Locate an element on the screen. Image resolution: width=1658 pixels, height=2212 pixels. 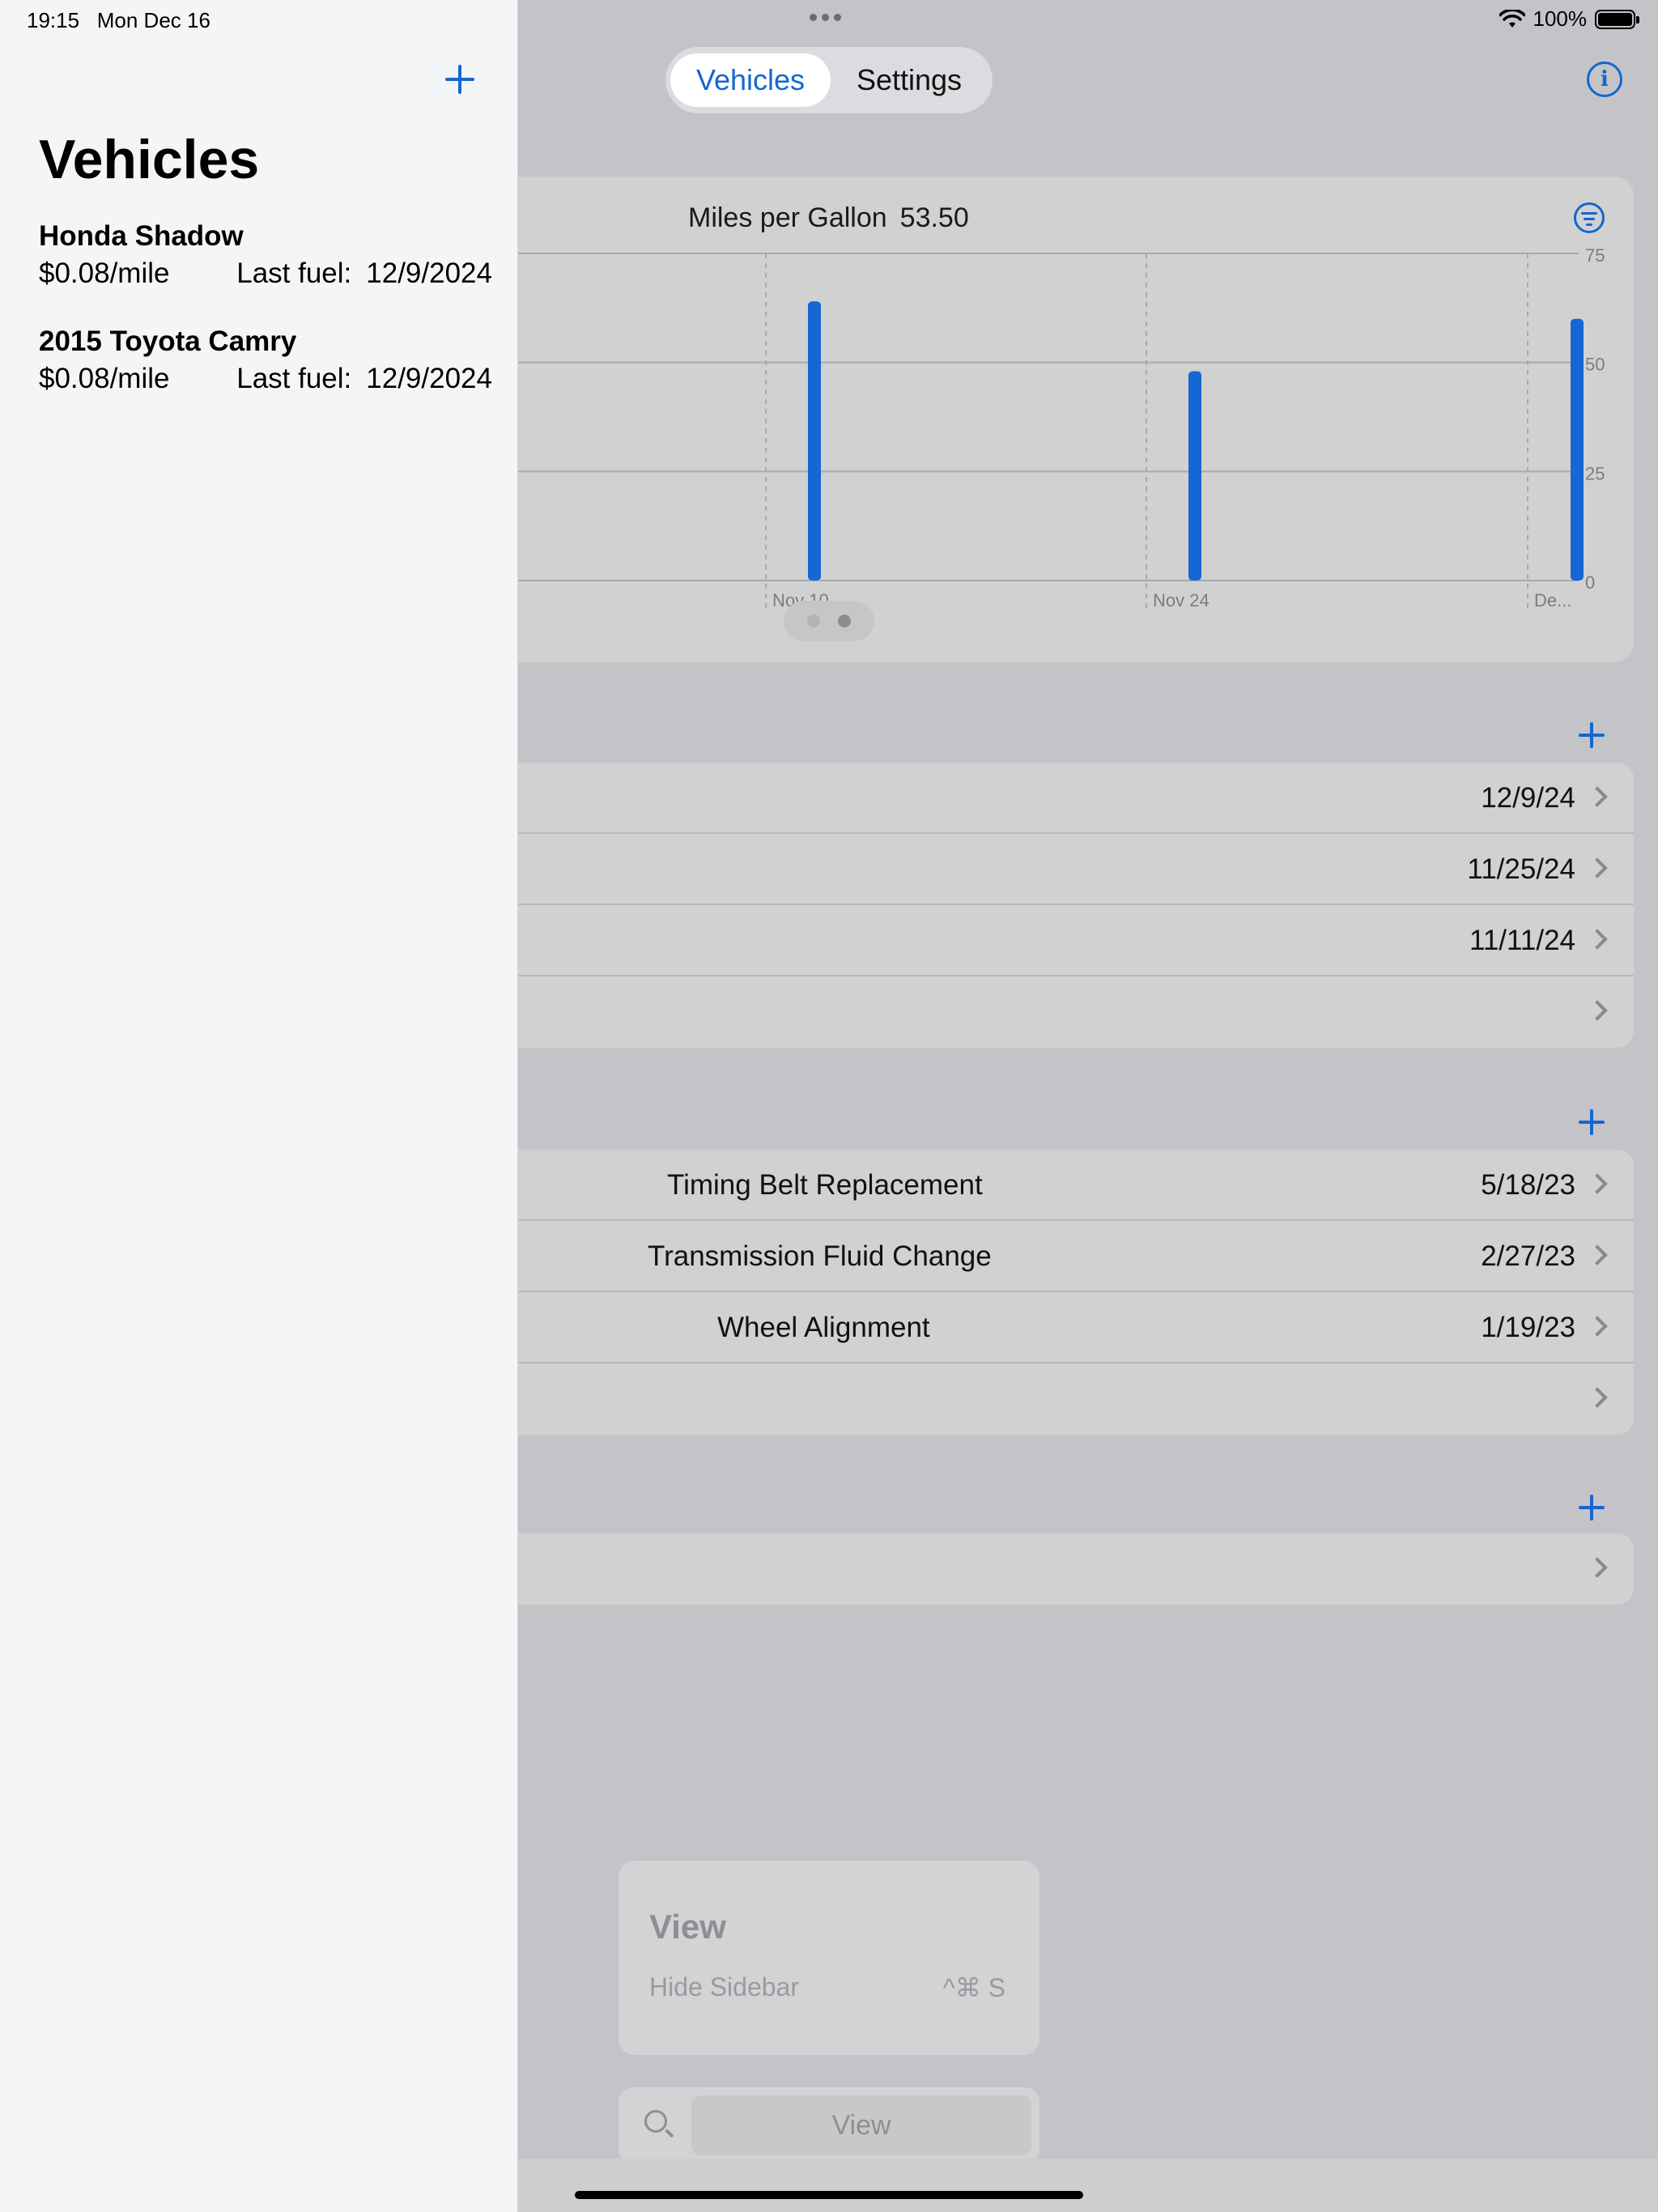
row-title: Transmission Fluid Change is located at coordinates (820, 1256).